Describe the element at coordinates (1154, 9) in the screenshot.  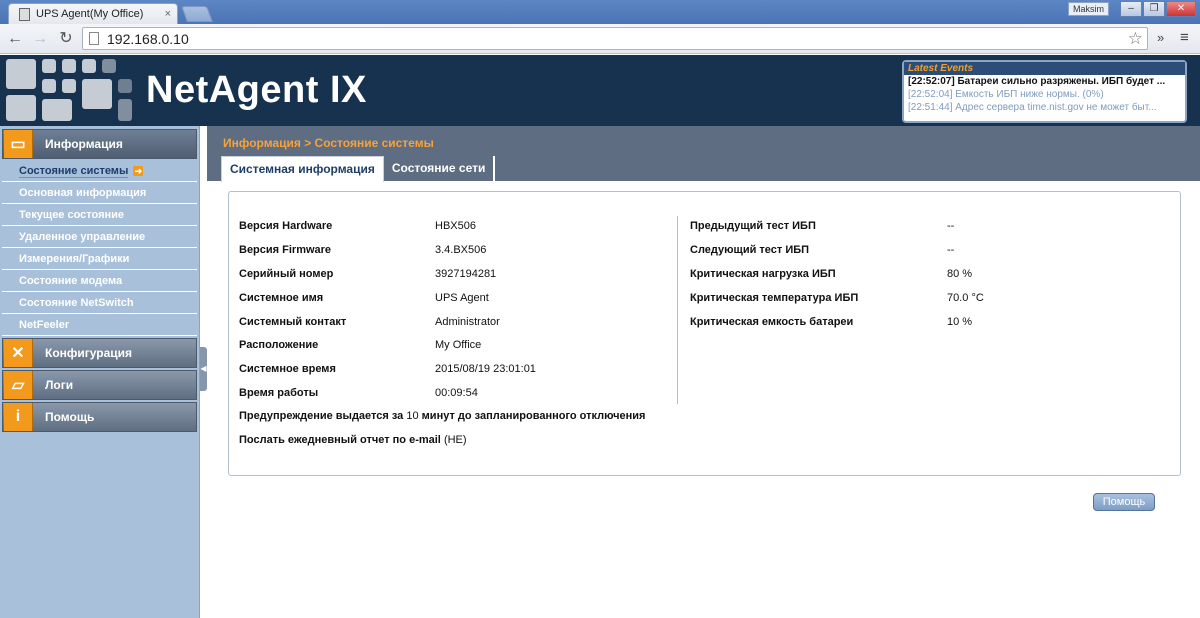
I see `restore-button: ❐` at that location.